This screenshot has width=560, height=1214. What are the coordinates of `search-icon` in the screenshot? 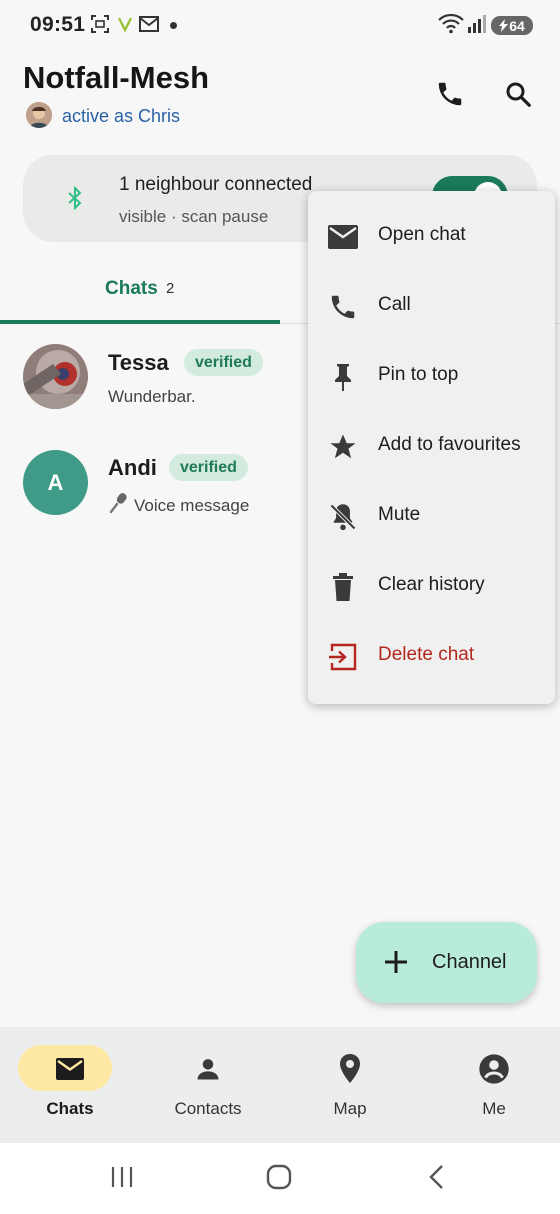 It's located at (518, 96).